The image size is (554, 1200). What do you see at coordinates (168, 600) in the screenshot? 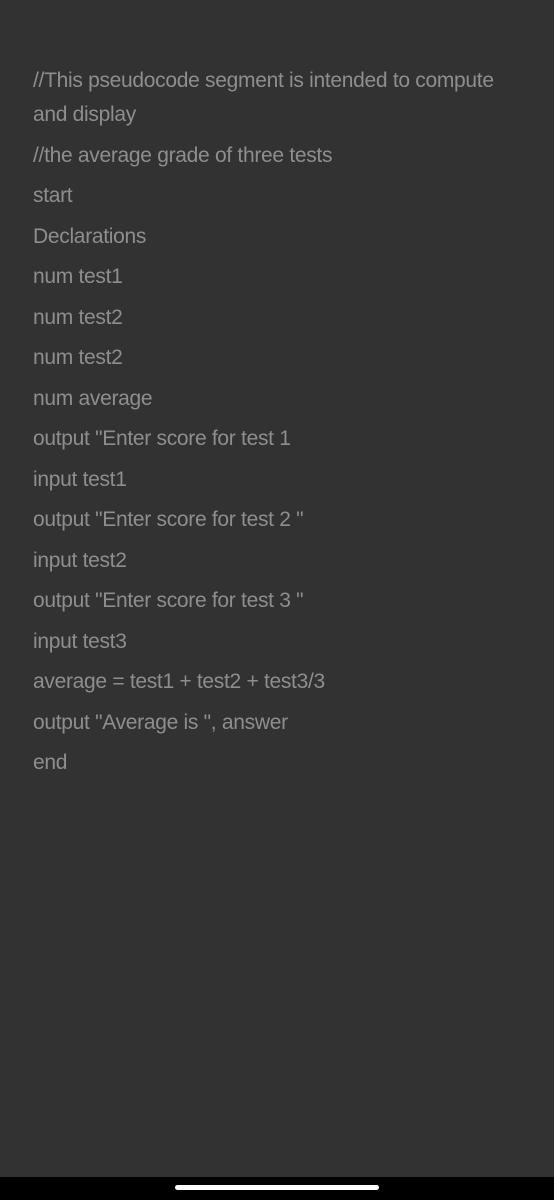
I see `code-line-output-test3: output "Enter score for test 3 "` at bounding box center [168, 600].